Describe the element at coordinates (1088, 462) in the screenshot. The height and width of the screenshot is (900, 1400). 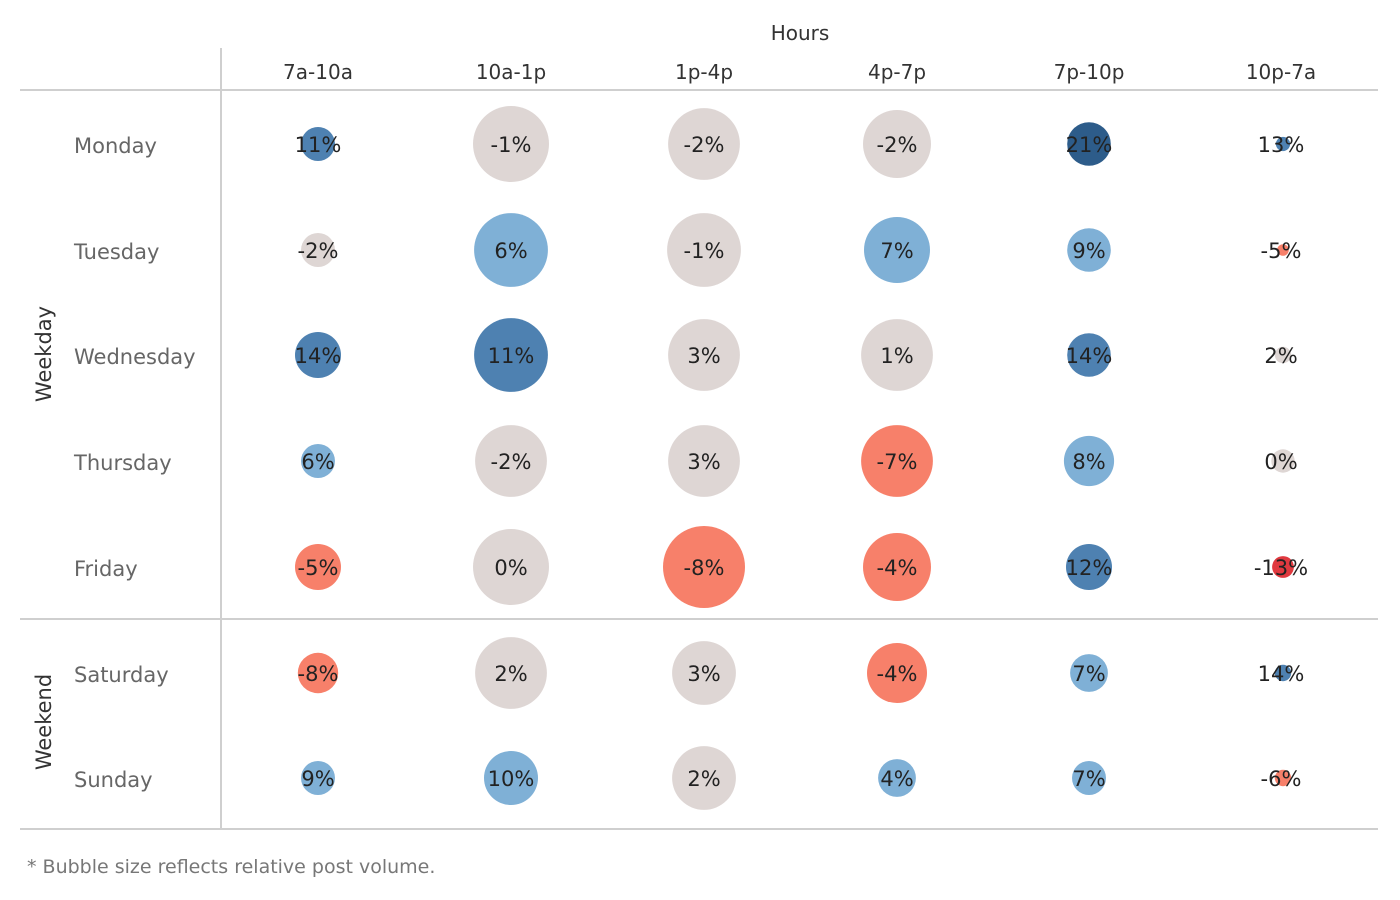
I see `bubble-label: 8%` at that location.